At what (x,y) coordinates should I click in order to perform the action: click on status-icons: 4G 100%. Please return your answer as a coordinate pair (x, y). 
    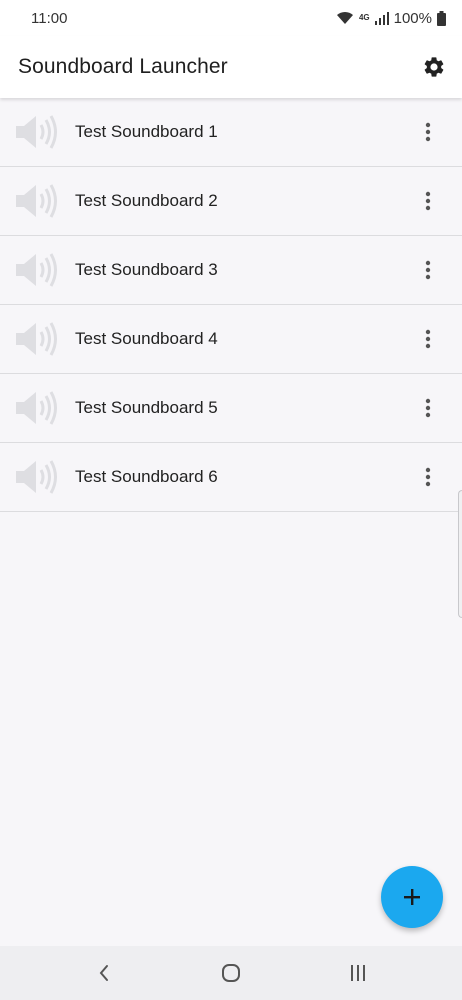
    Looking at the image, I should click on (391, 18).